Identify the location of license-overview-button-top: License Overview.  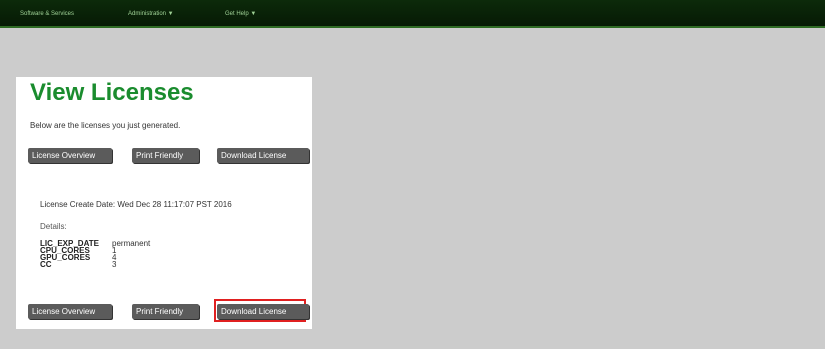
(70, 155).